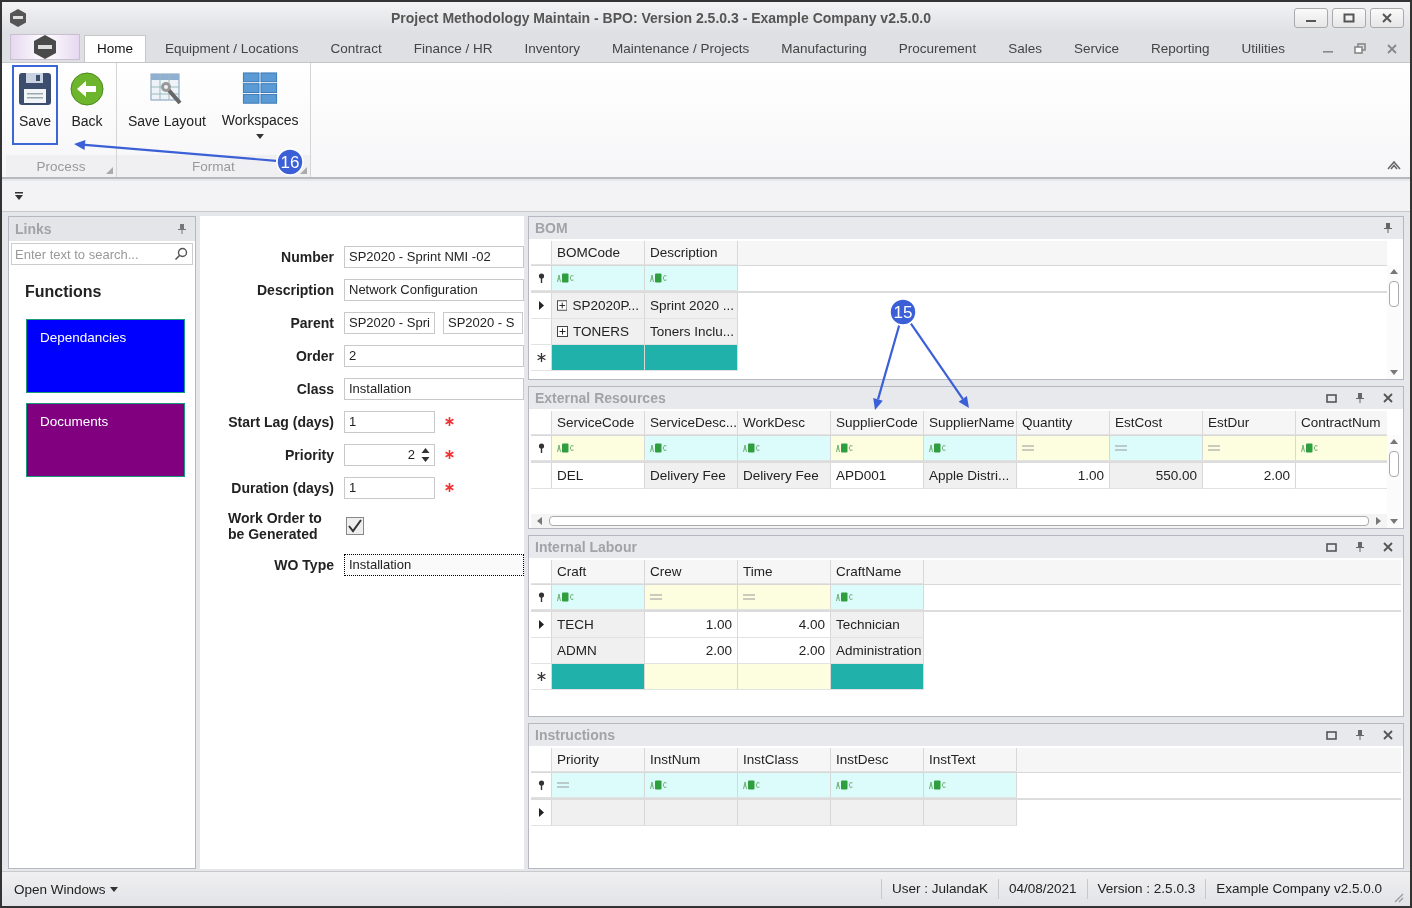  Describe the element at coordinates (784, 760) in the screenshot. I see `column-header: InstClass` at that location.